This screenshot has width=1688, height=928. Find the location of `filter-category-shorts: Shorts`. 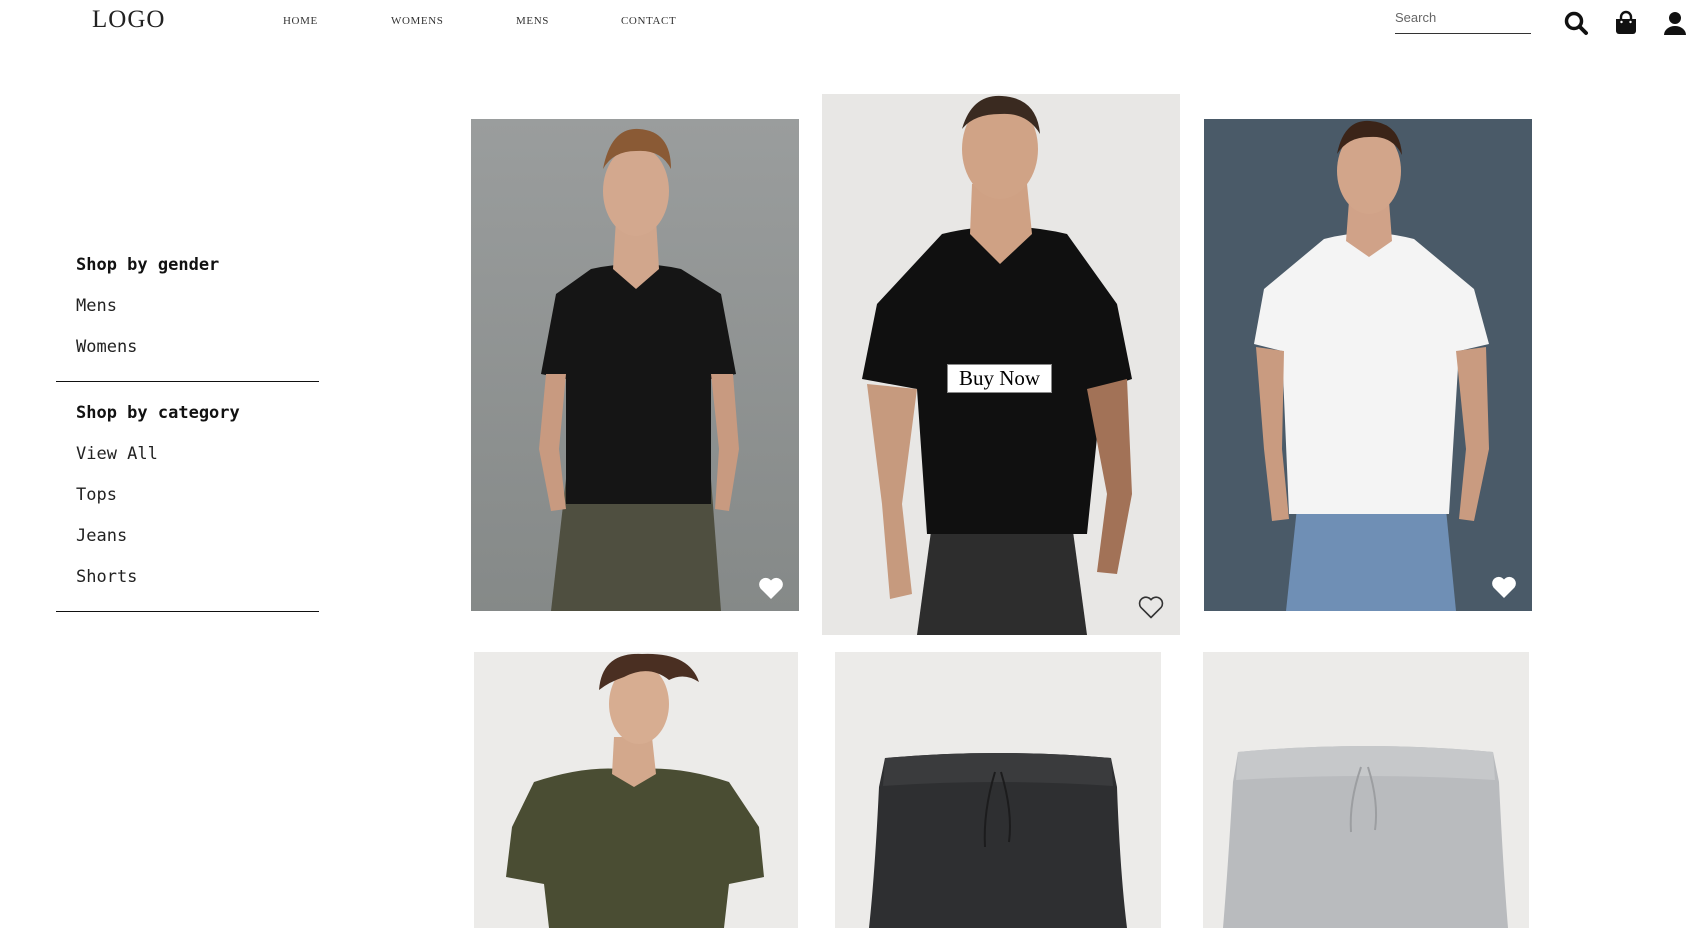

filter-category-shorts: Shorts is located at coordinates (106, 577).